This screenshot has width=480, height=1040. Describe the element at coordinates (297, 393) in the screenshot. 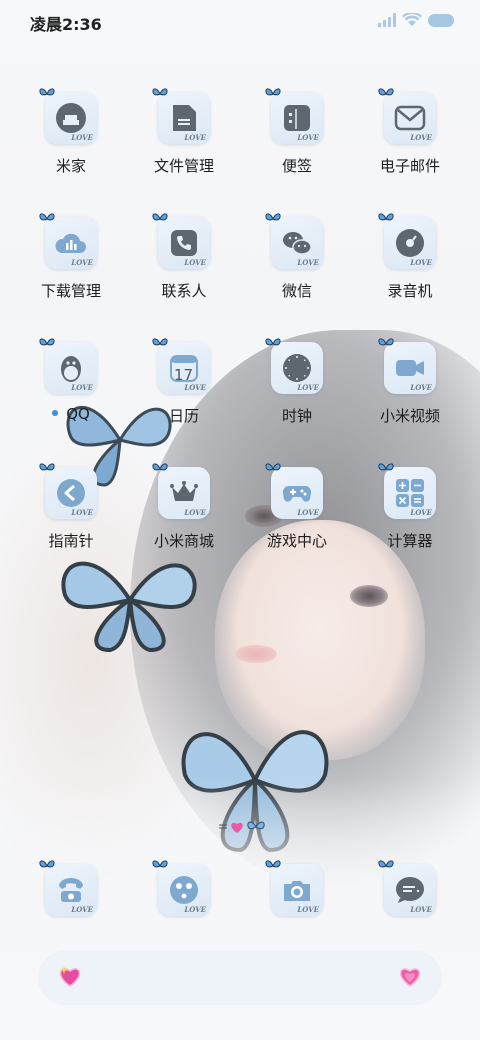

I see `app-clock: LOVE 时钟` at that location.